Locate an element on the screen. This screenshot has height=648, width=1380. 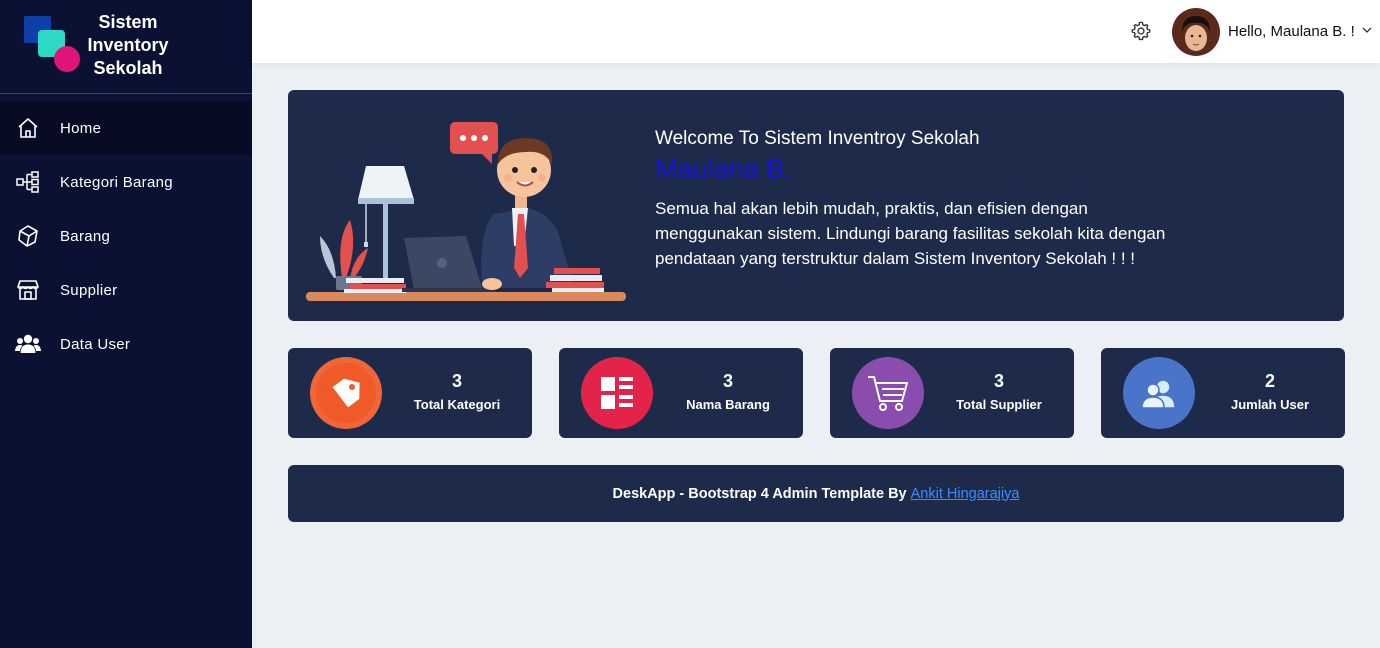
brand: Sistem Inventory Sekolah is located at coordinates (126, 47).